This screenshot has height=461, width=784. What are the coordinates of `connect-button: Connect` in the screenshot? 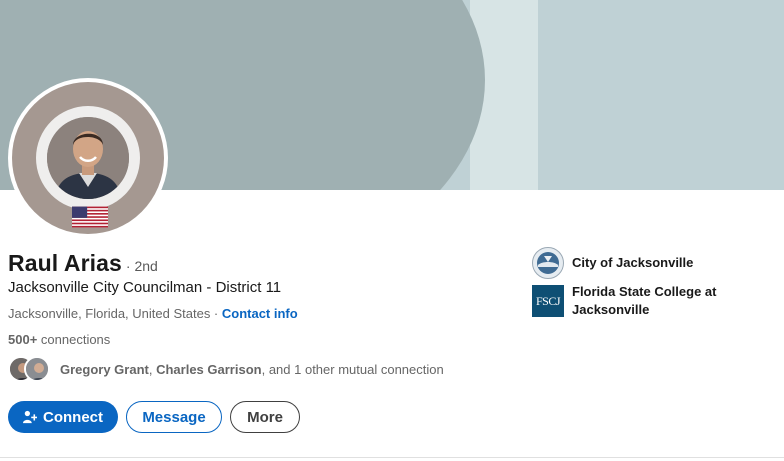 It's located at (63, 417).